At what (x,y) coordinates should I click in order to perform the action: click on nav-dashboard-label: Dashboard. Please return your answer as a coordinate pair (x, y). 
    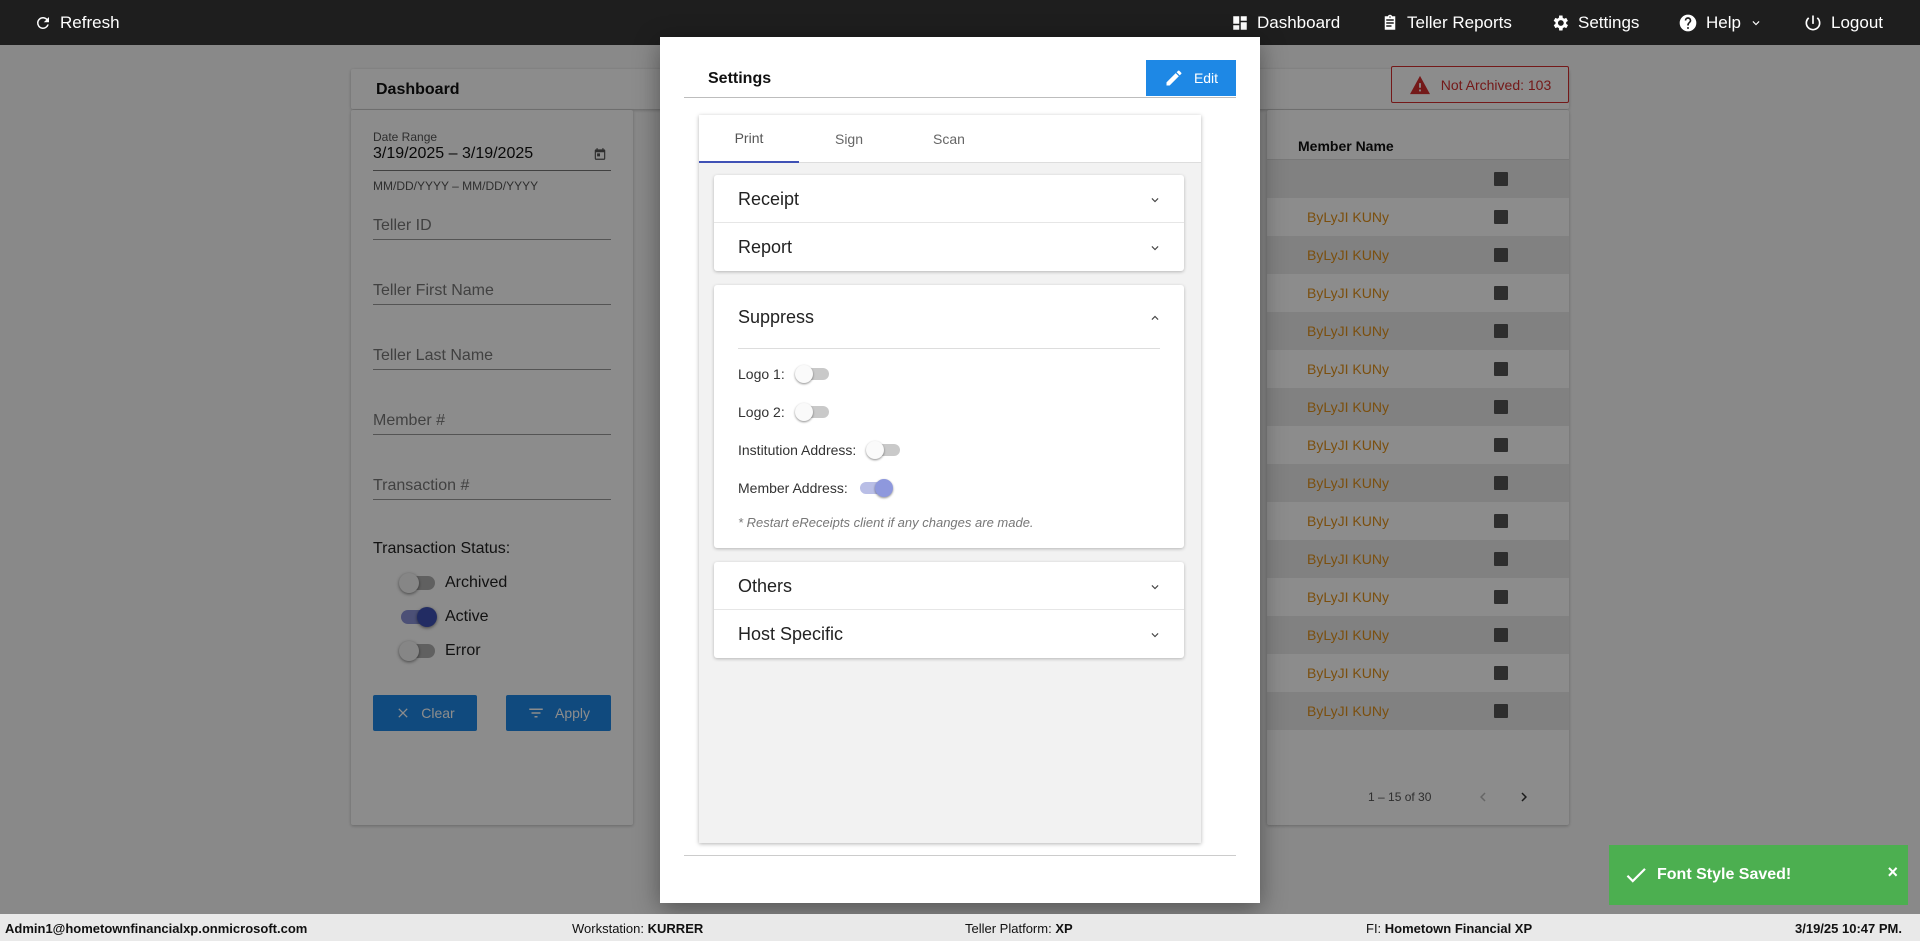
    Looking at the image, I should click on (1299, 22).